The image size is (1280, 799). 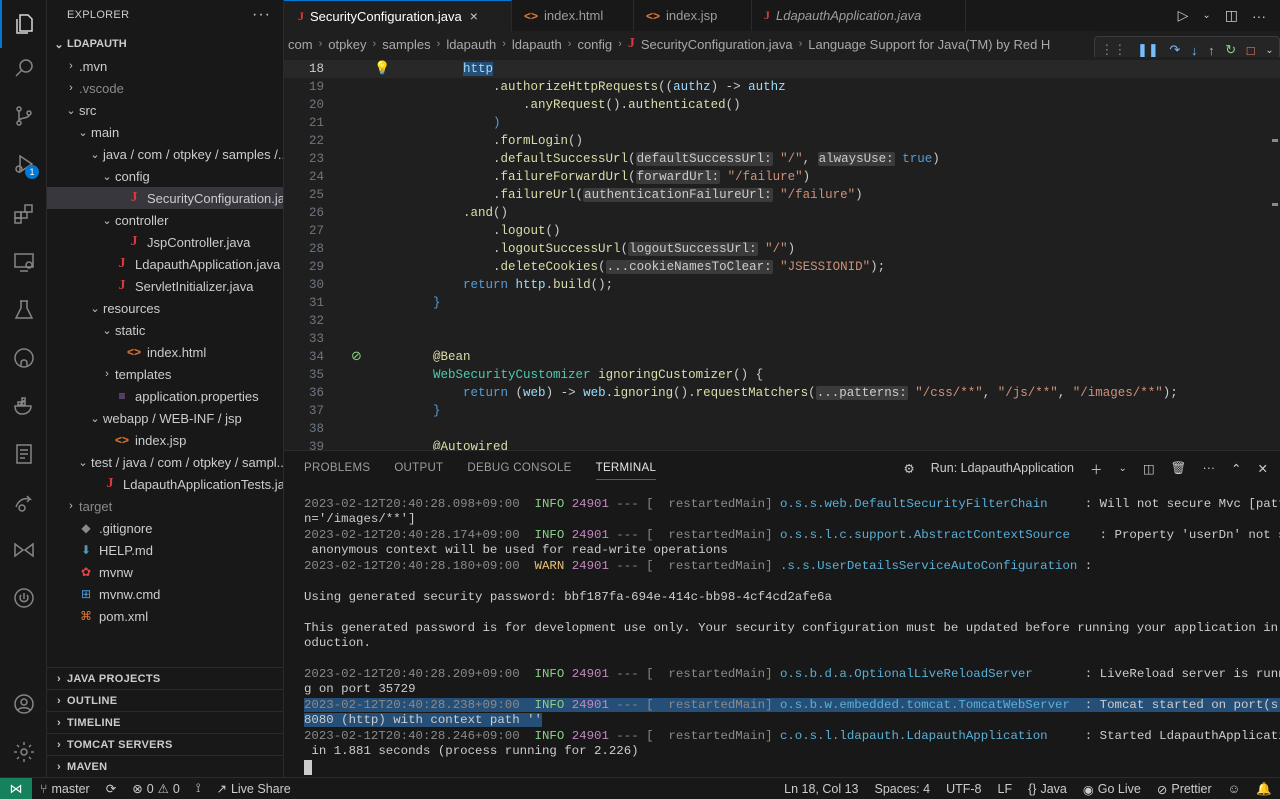 I want to click on file-item: J ServletInitializer.java, so click(x=165, y=286).